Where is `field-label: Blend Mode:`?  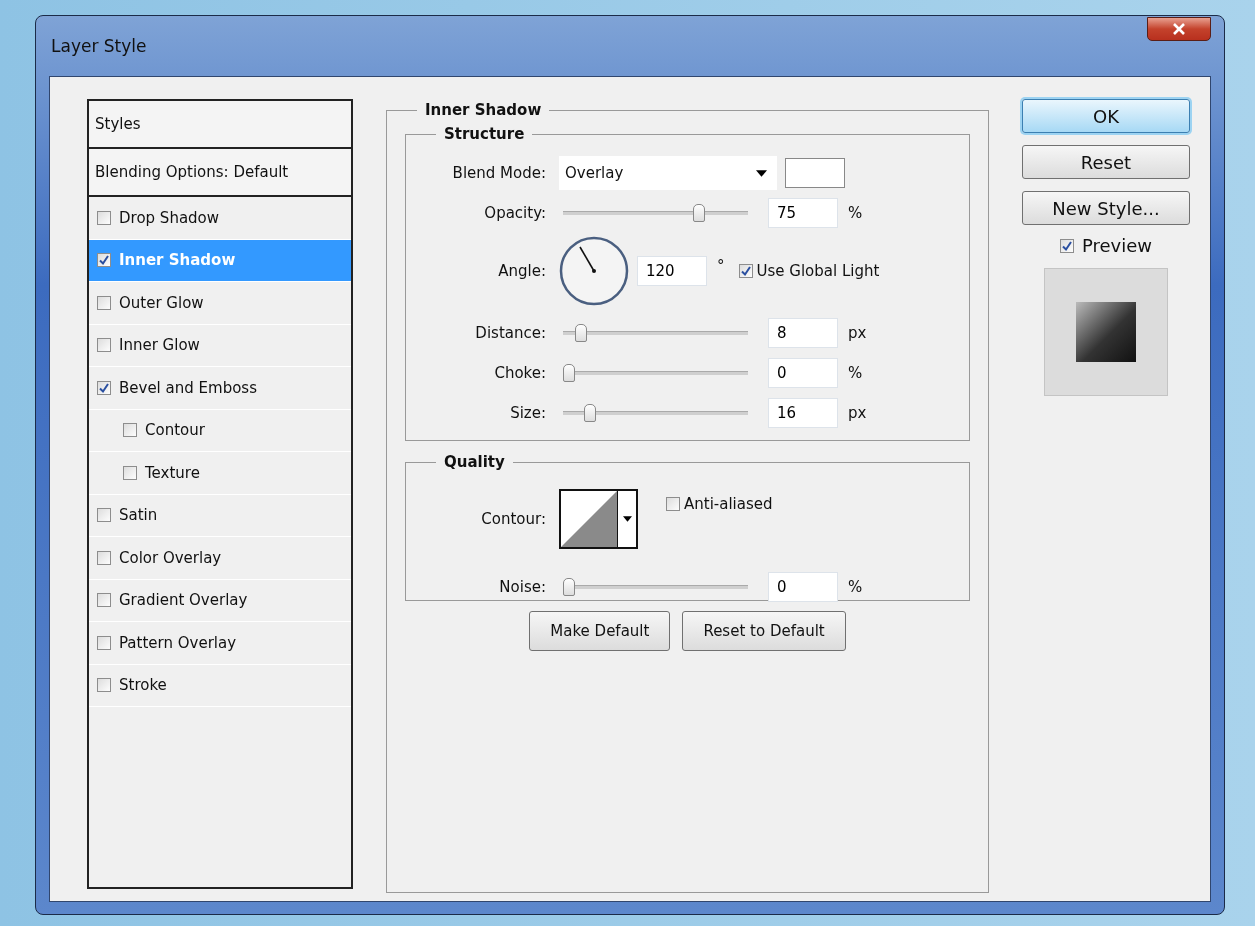 field-label: Blend Mode: is located at coordinates (499, 173).